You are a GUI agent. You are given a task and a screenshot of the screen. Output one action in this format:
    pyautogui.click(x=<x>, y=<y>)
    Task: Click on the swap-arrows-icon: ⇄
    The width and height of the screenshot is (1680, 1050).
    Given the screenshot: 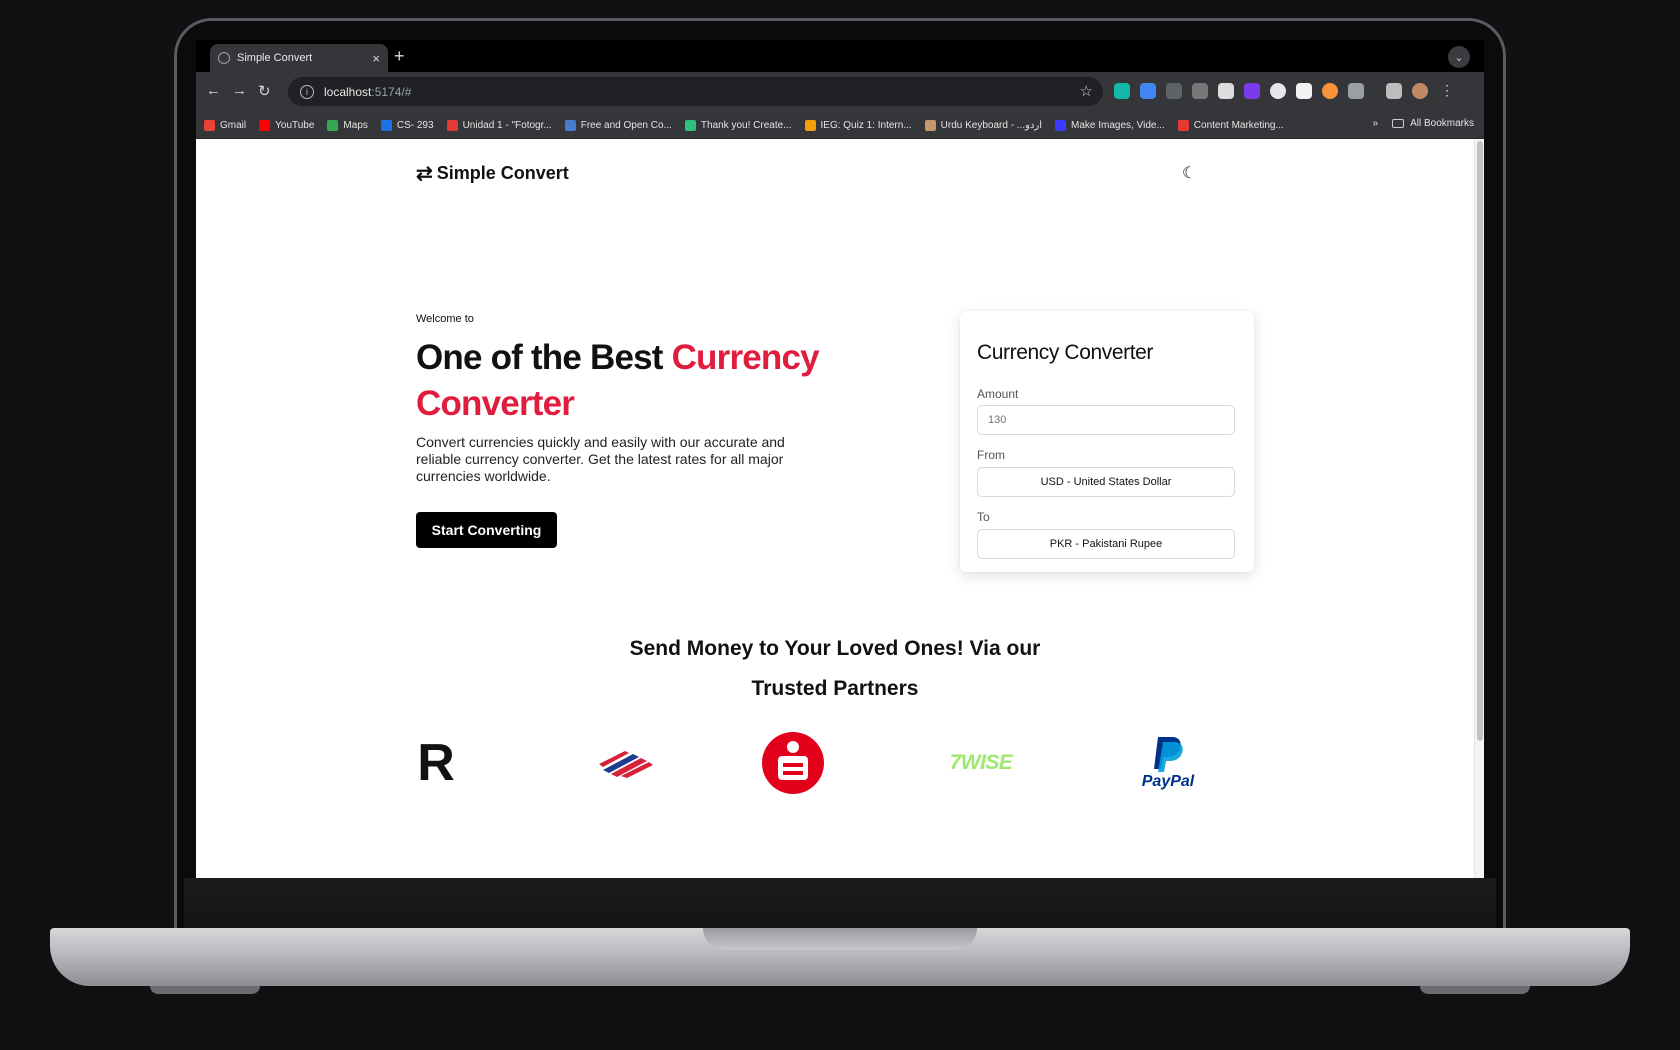 What is the action you would take?
    pyautogui.click(x=424, y=174)
    